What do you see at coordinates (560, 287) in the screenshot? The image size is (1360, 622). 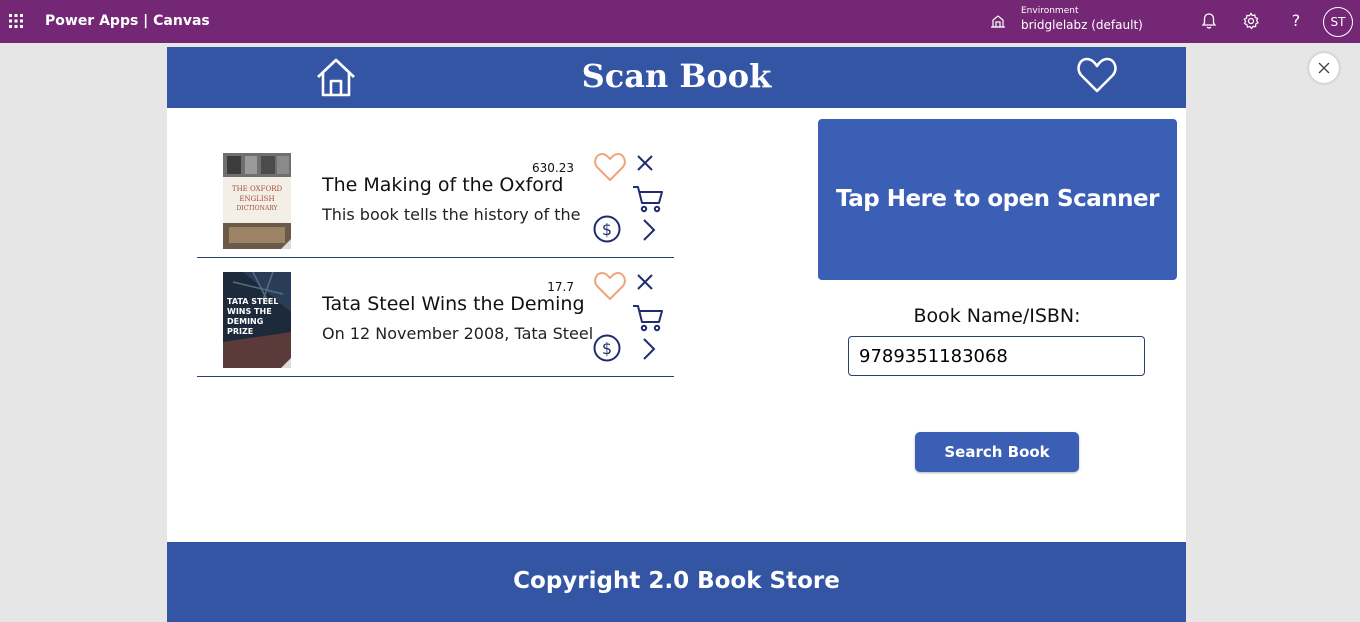 I see `book-price: 17.7` at bounding box center [560, 287].